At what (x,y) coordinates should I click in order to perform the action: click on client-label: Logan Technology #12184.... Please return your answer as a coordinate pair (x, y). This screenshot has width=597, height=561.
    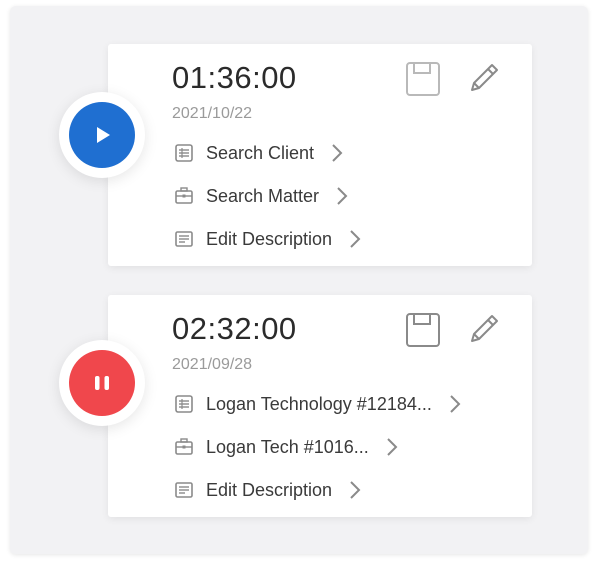
    Looking at the image, I should click on (319, 403).